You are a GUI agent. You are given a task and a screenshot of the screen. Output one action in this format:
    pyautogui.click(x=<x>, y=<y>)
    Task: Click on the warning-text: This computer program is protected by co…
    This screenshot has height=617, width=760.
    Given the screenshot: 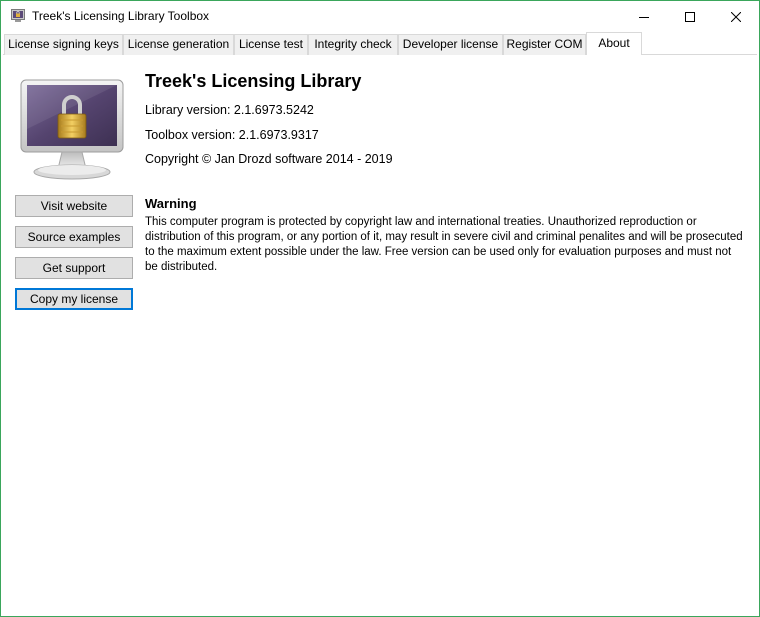 What is the action you would take?
    pyautogui.click(x=444, y=244)
    